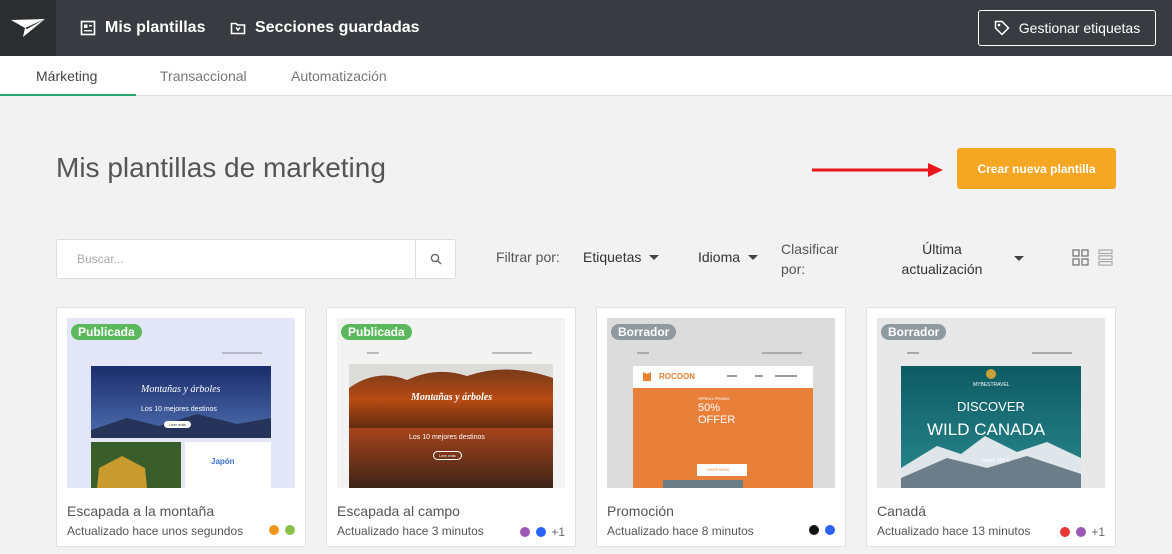 This screenshot has height=554, width=1172. What do you see at coordinates (680, 531) in the screenshot?
I see `template-updated: Actualizado hace 8 minutos` at bounding box center [680, 531].